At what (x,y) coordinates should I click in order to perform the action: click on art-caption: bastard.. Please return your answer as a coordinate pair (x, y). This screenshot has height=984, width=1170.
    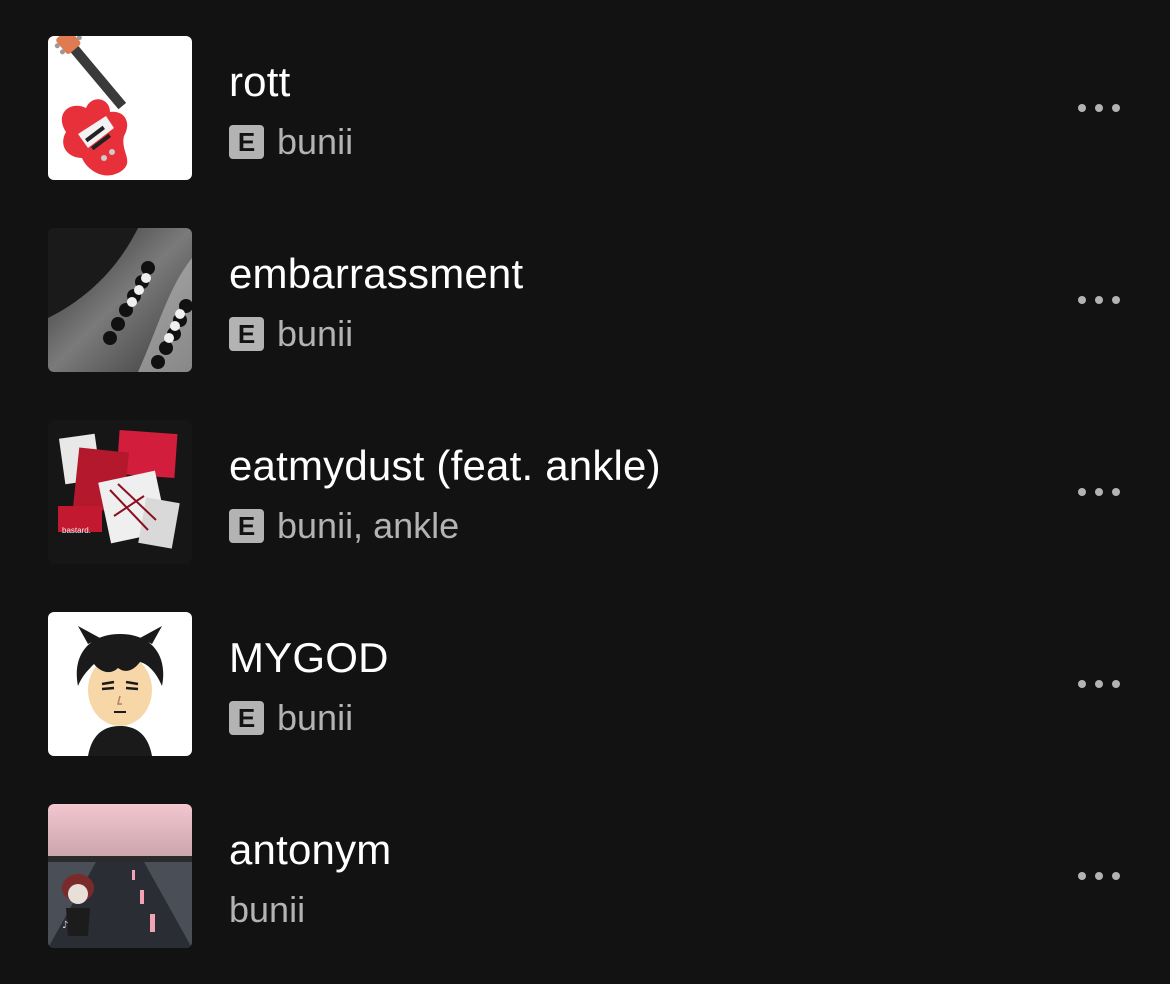
    Looking at the image, I should click on (76, 530).